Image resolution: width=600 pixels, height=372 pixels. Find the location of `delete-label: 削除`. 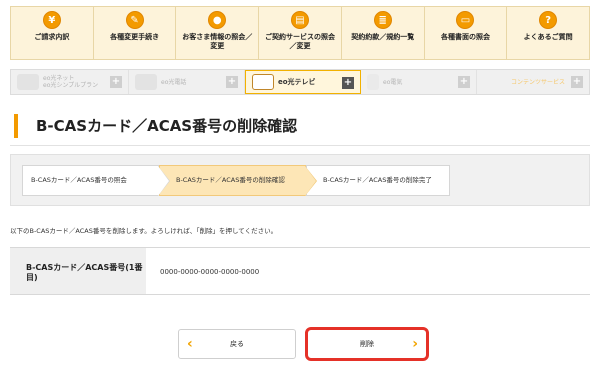

delete-label: 削除 is located at coordinates (367, 344).